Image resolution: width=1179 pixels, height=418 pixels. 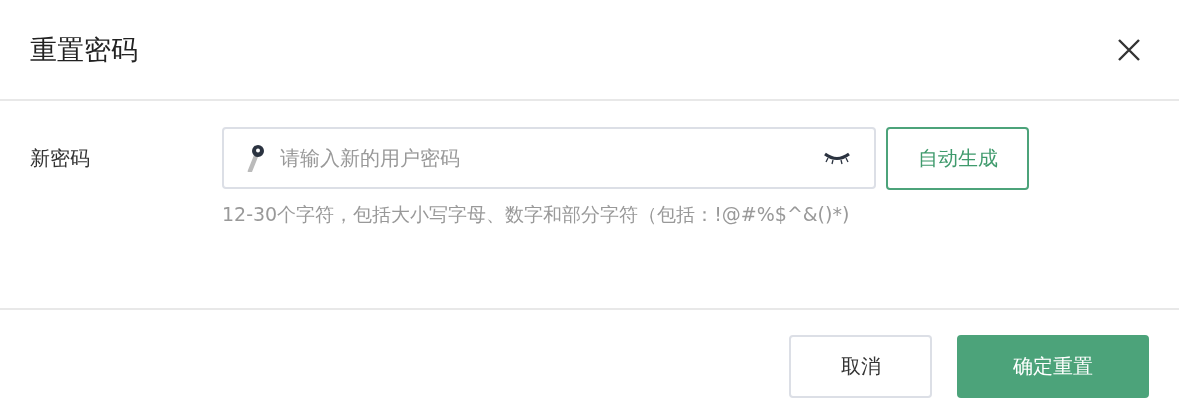 What do you see at coordinates (860, 366) in the screenshot?
I see `cancel-button: 取消` at bounding box center [860, 366].